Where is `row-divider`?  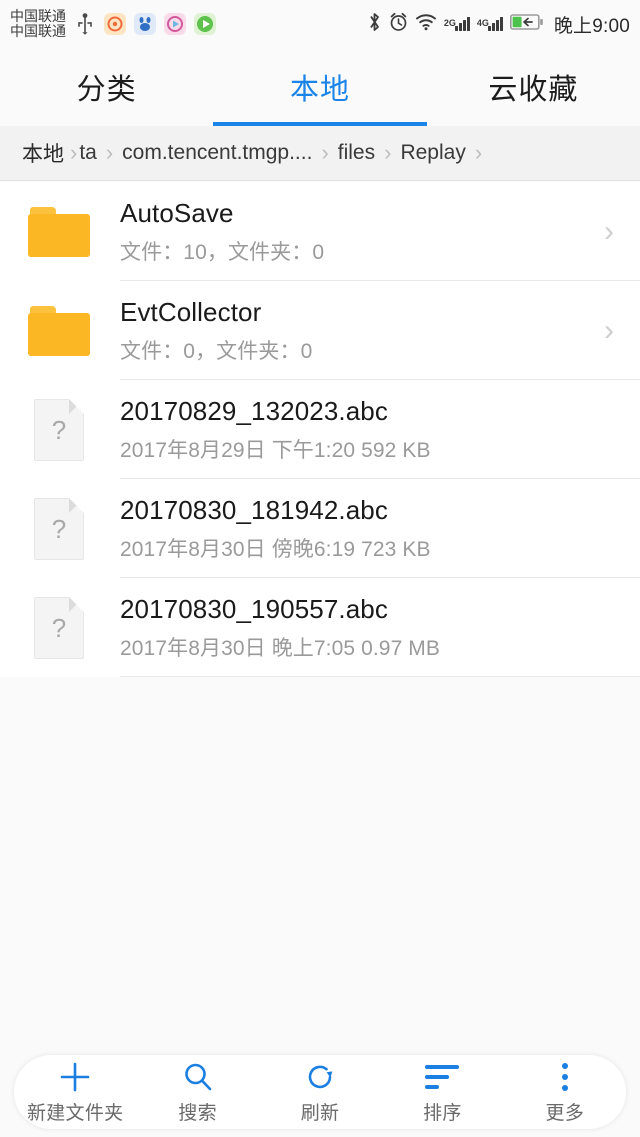
row-divider is located at coordinates (380, 676).